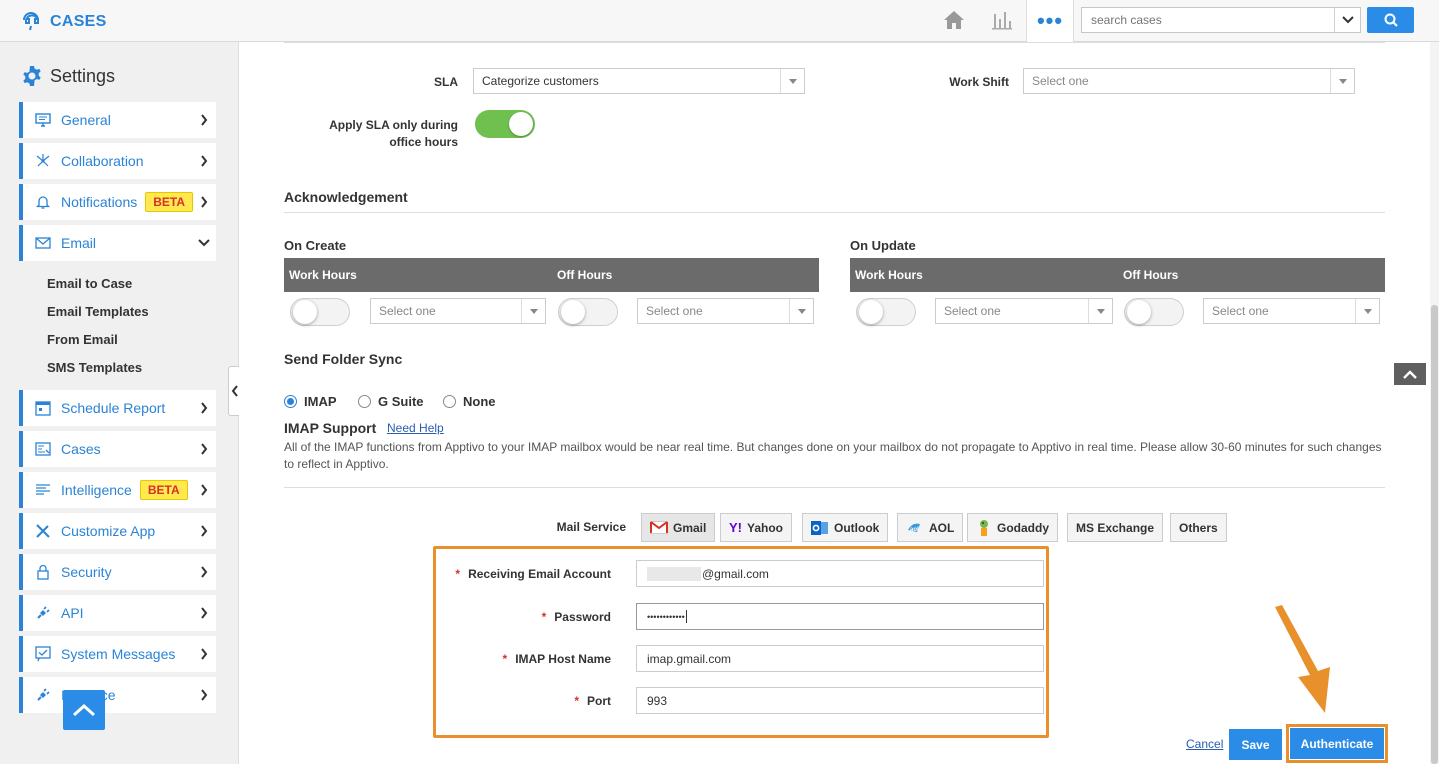  What do you see at coordinates (1189, 81) in the screenshot?
I see `work-shift-select: Select one` at bounding box center [1189, 81].